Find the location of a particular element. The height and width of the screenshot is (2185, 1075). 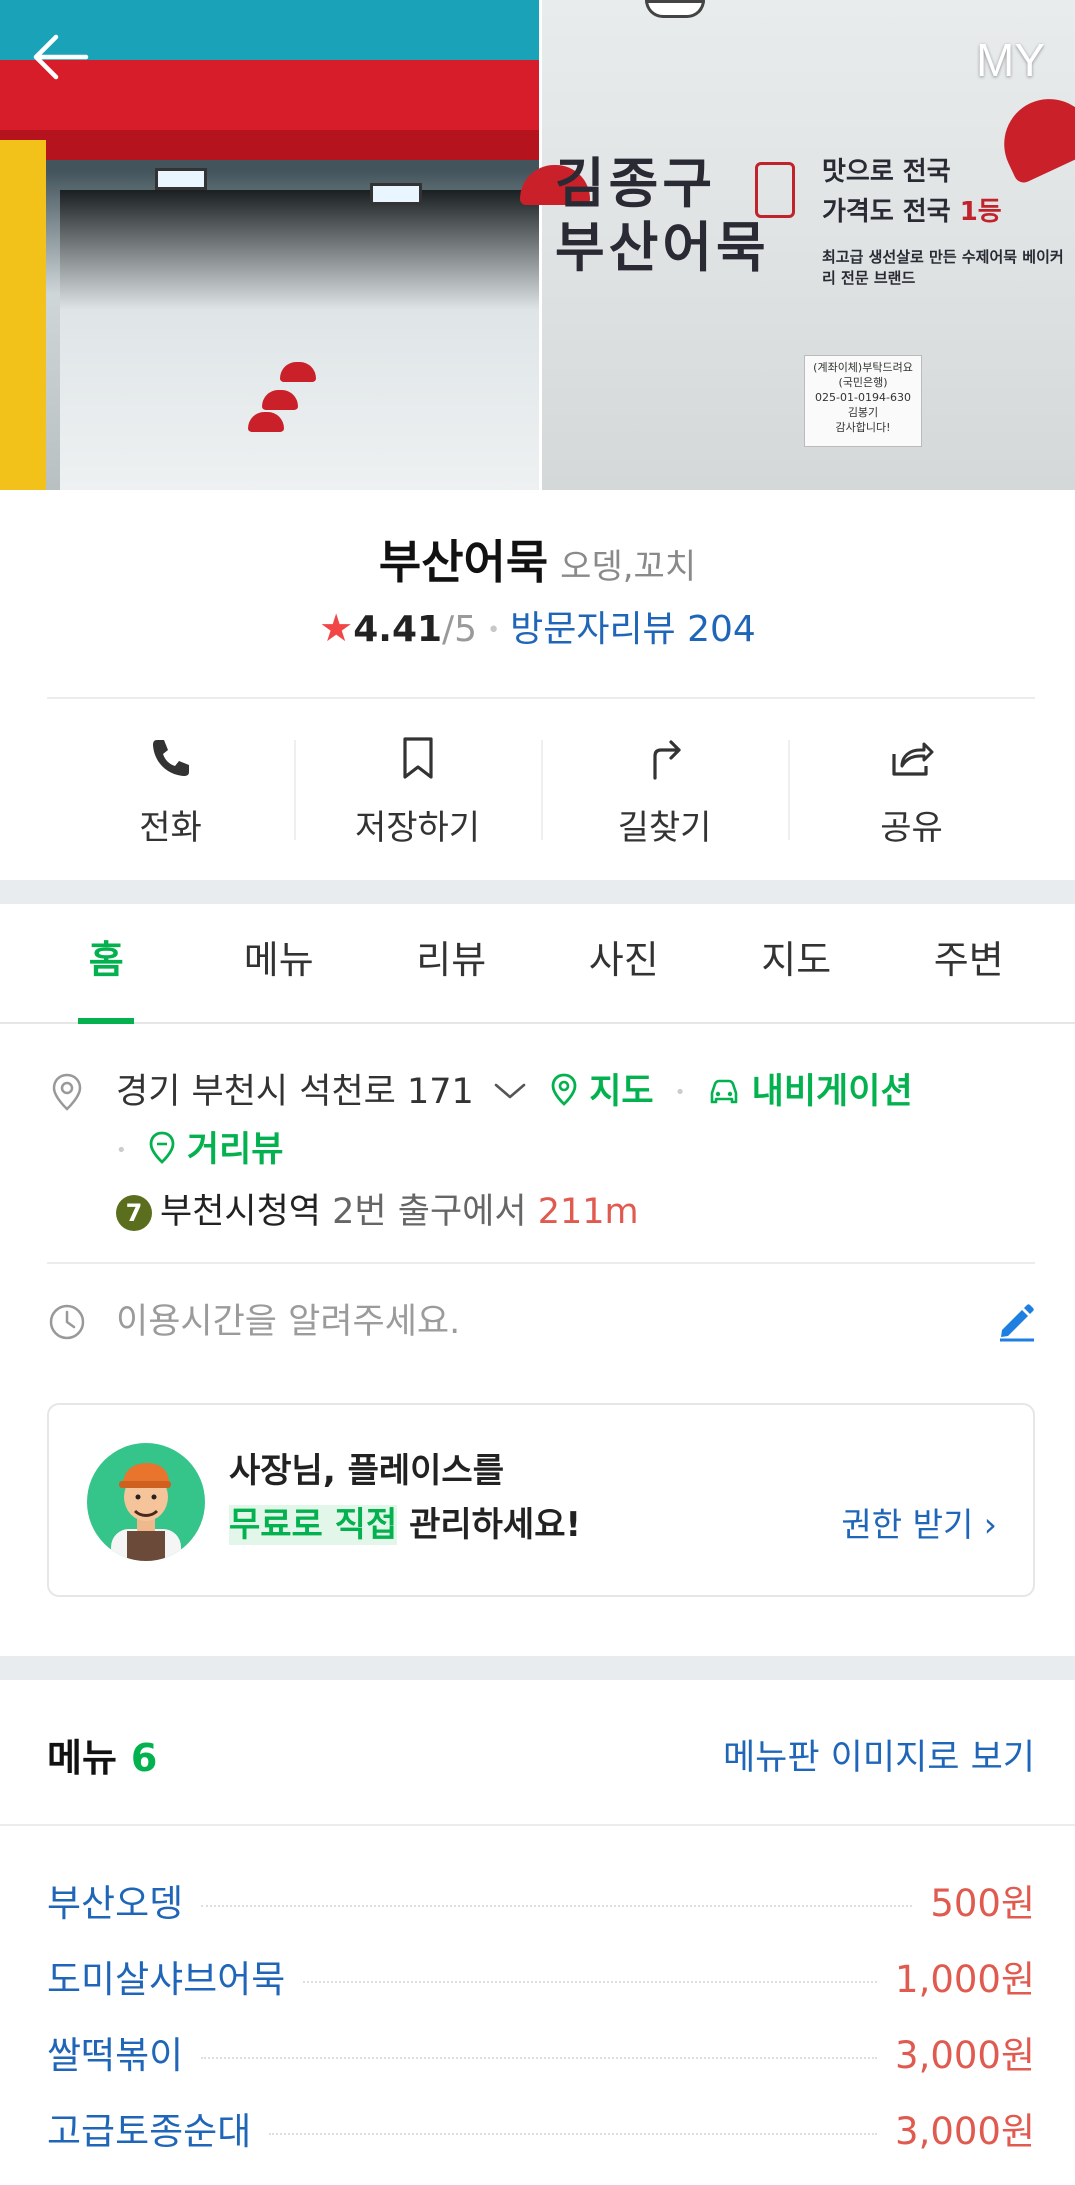

owner-avatar is located at coordinates (146, 1502).